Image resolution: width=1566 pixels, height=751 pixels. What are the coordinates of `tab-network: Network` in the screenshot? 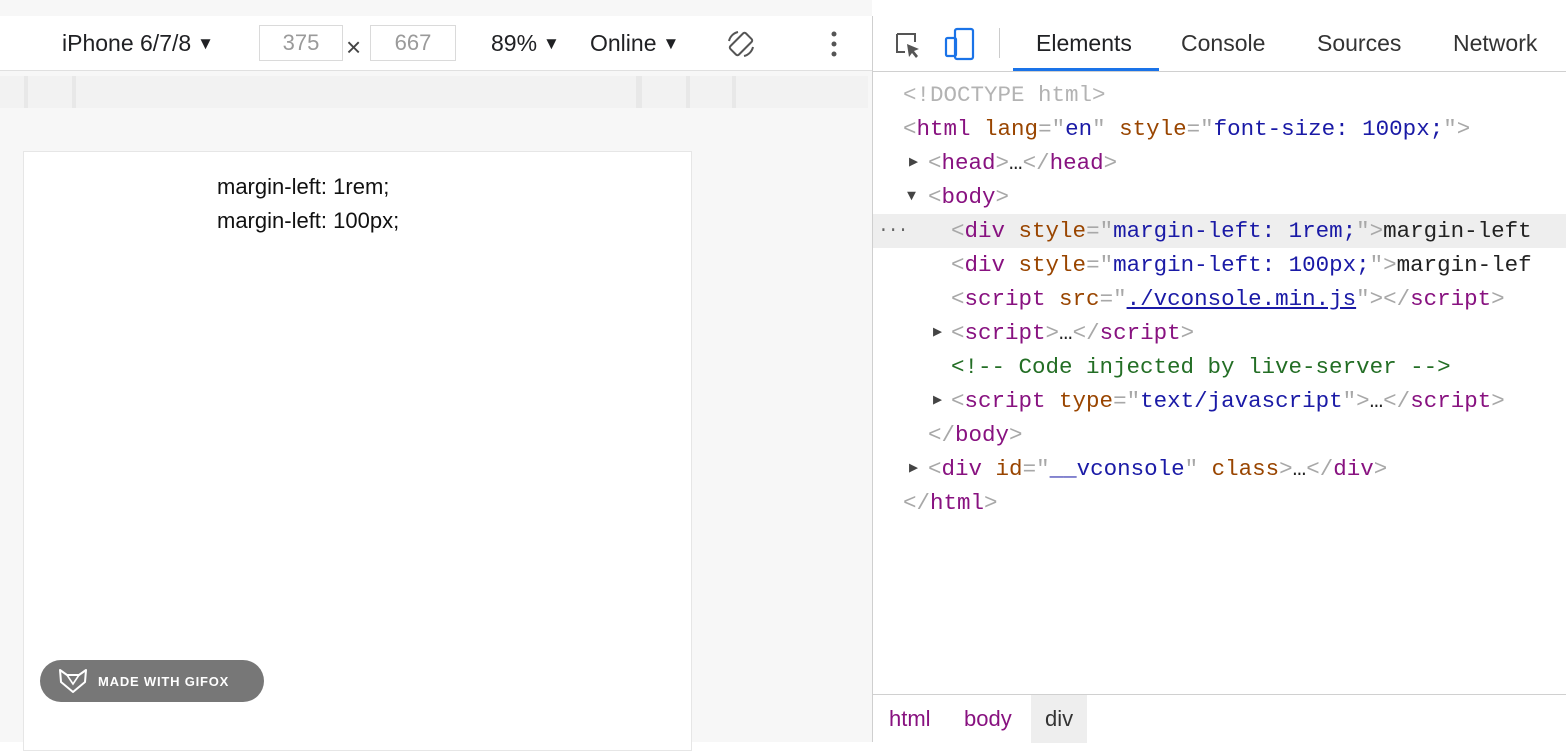 It's located at (1495, 43).